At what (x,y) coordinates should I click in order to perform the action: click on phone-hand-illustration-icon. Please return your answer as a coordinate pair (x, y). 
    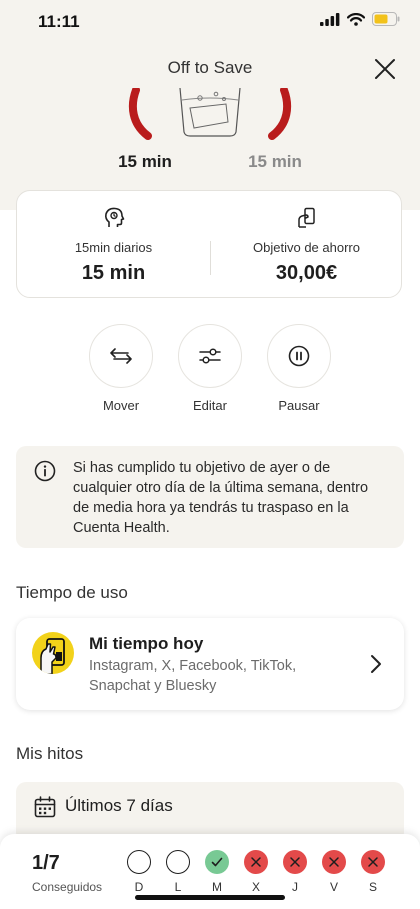
    Looking at the image, I should click on (52, 656).